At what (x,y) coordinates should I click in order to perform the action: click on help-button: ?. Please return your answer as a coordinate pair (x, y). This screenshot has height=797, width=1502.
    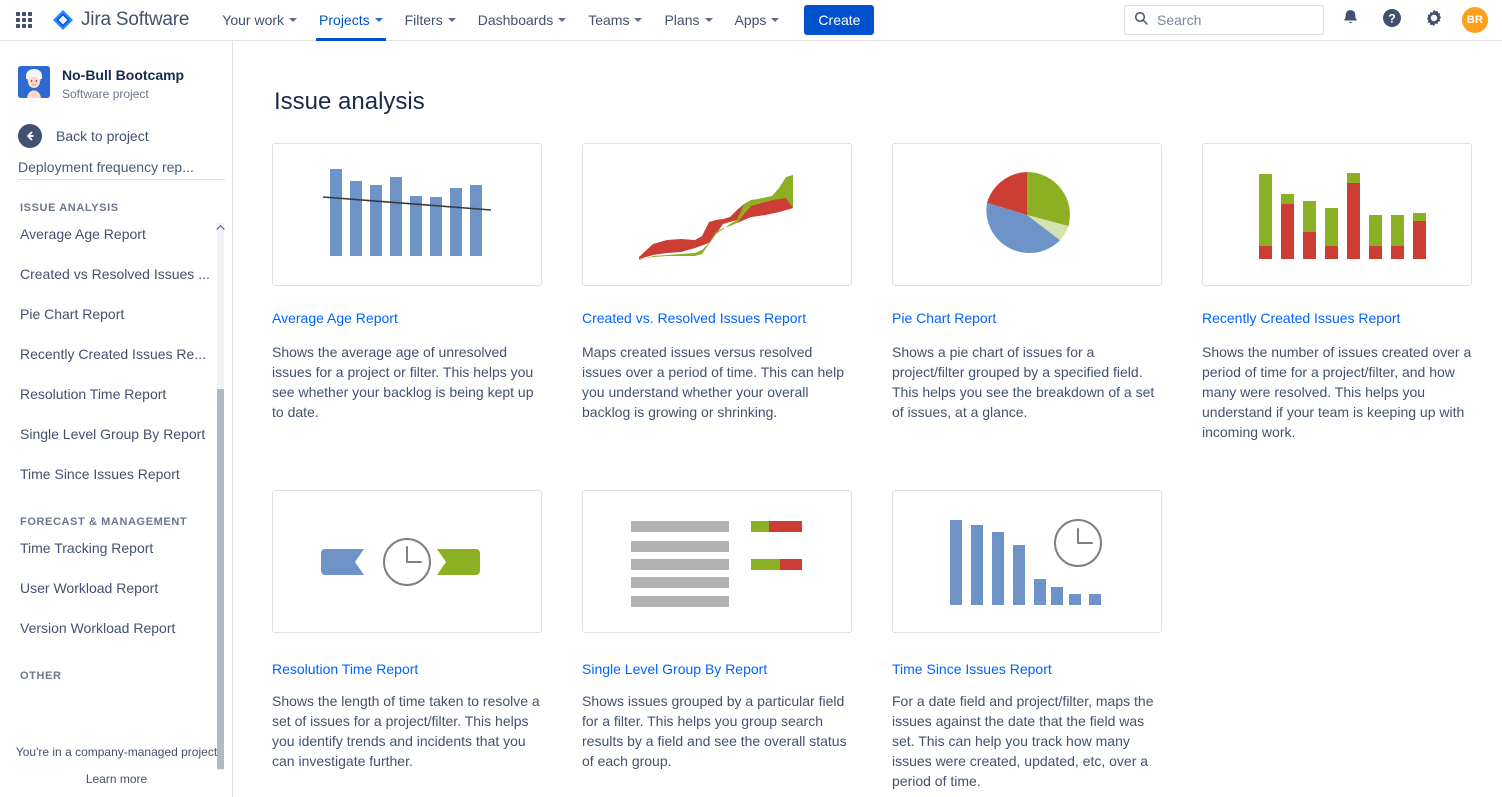
    Looking at the image, I should click on (1392, 20).